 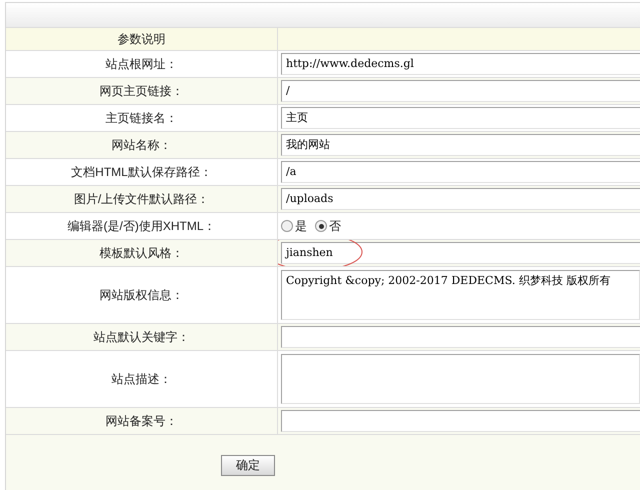 What do you see at coordinates (142, 64) in the screenshot?
I see `field-label: 站点根网址：` at bounding box center [142, 64].